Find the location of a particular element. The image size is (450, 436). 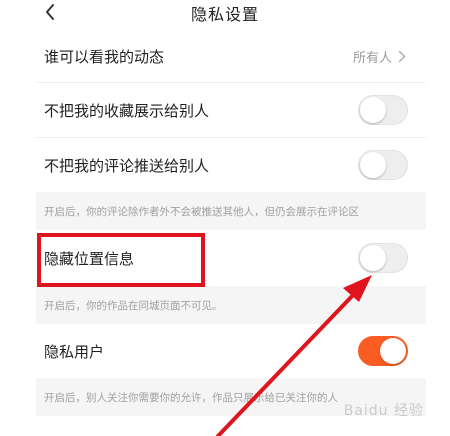

watermark: Baidu 经验 is located at coordinates (383, 411).